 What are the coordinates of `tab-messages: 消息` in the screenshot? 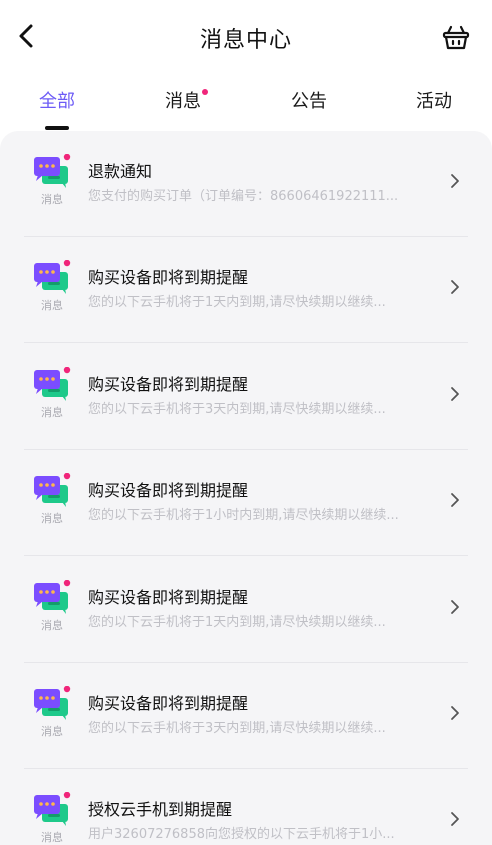 It's located at (186, 100).